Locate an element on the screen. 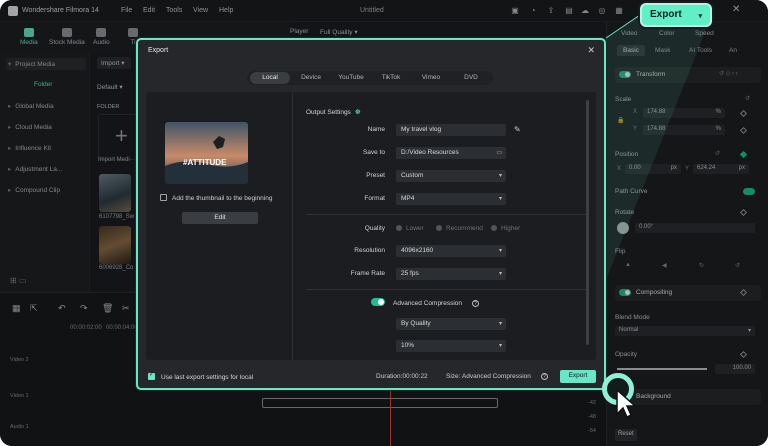 This screenshot has height=446, width=768. export-callout-button: Export ▾ is located at coordinates (676, 15).